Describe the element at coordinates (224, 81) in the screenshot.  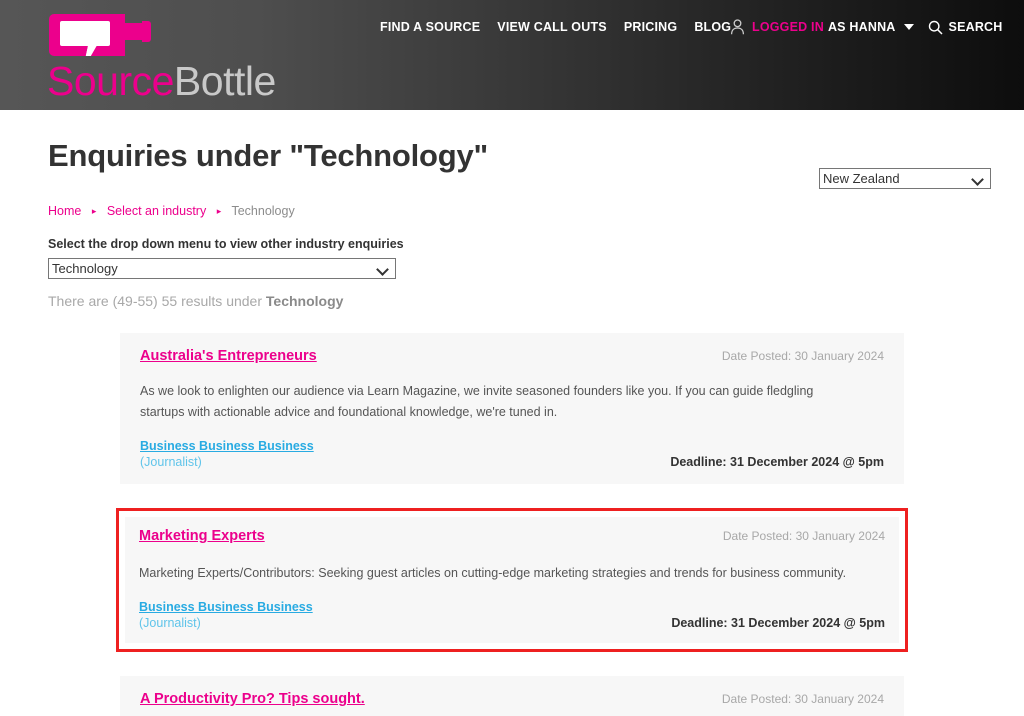
I see `logo-word-bottle: Bottle` at that location.